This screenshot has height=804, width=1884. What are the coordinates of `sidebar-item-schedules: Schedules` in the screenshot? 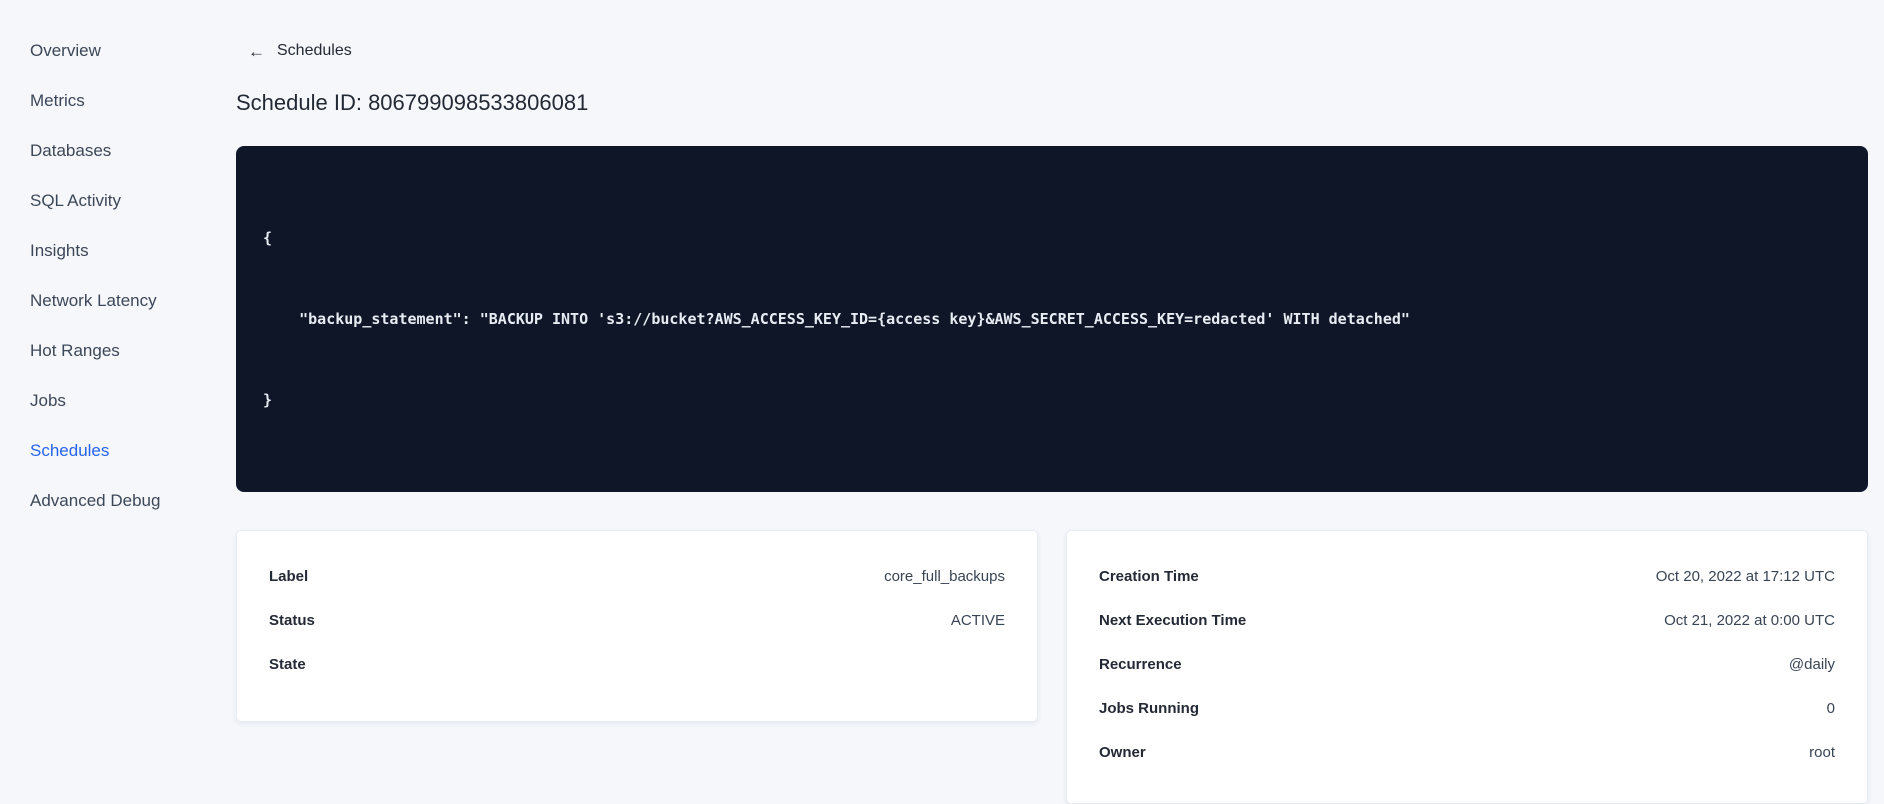 It's located at (98, 451).